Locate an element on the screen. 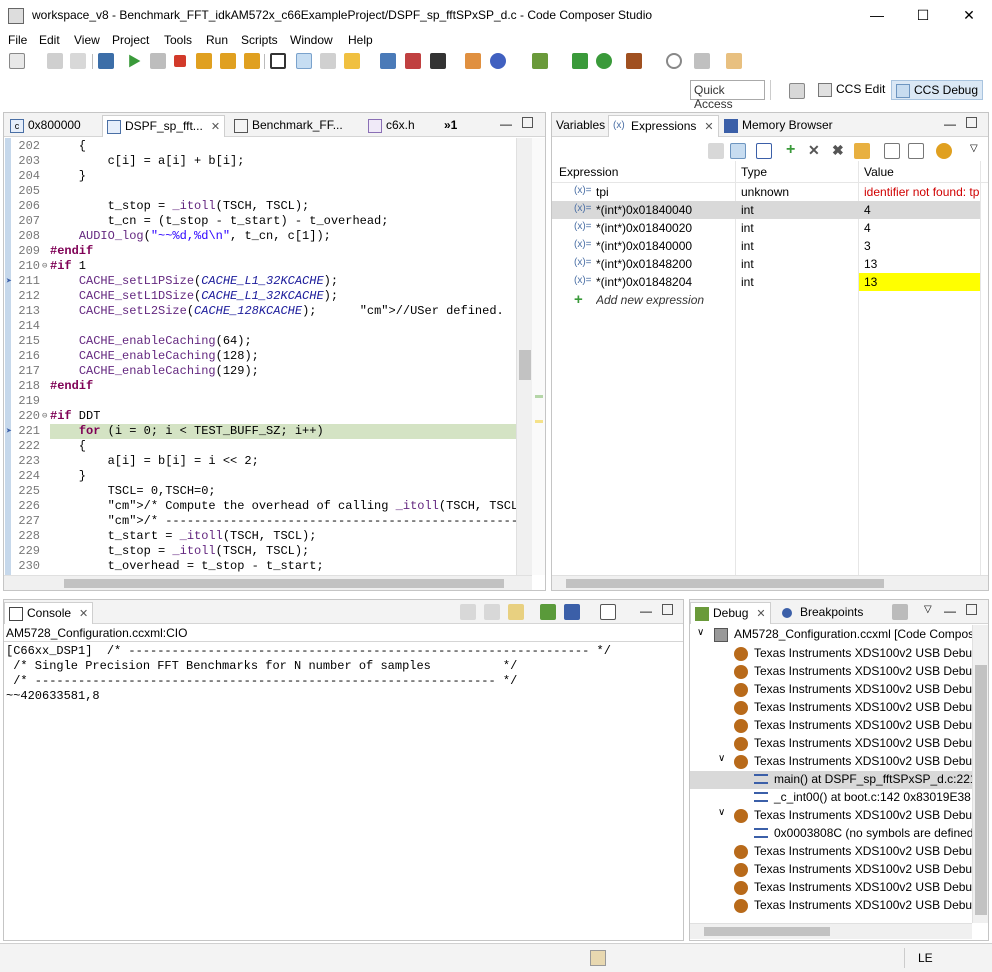 The width and height of the screenshot is (992, 972). menu-edit: Edit is located at coordinates (49, 40).